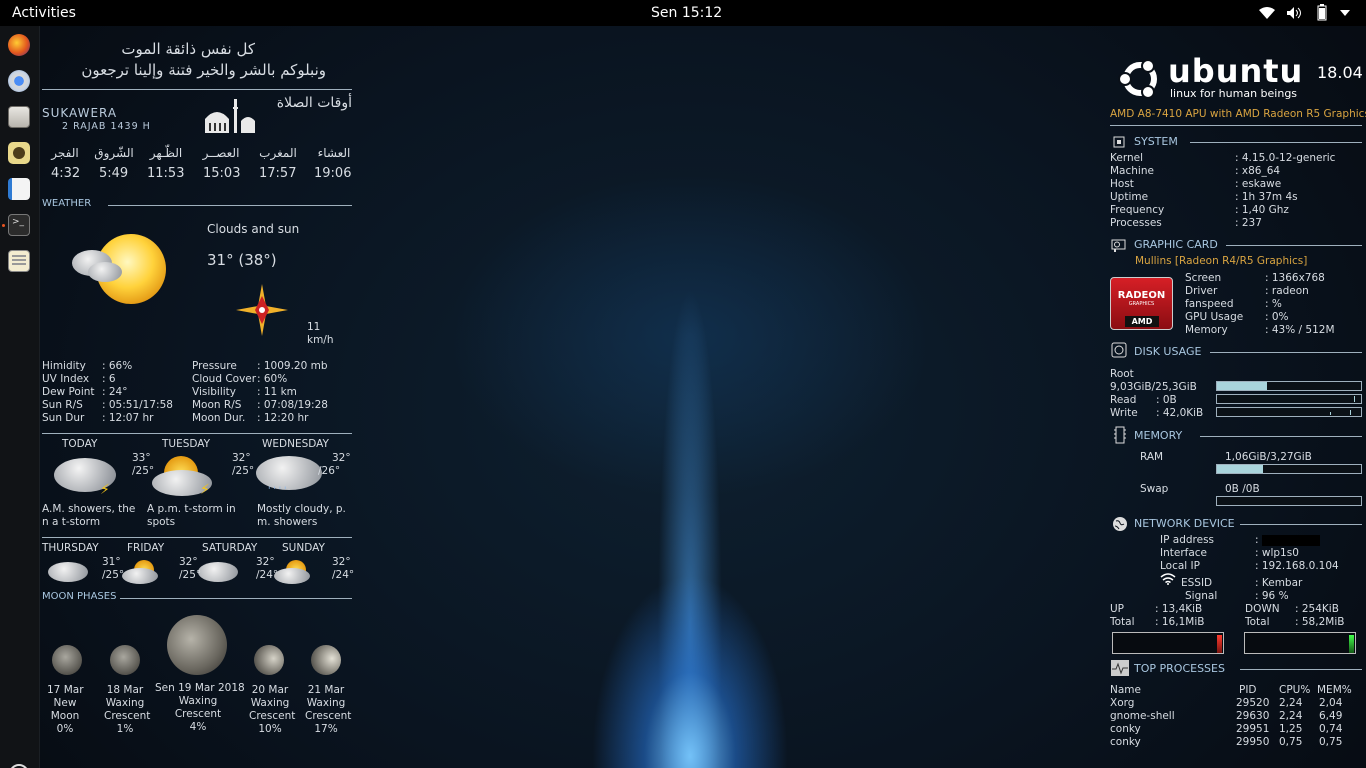 The image size is (1366, 768). I want to click on prayer-time-asr: 15:03, so click(222, 173).